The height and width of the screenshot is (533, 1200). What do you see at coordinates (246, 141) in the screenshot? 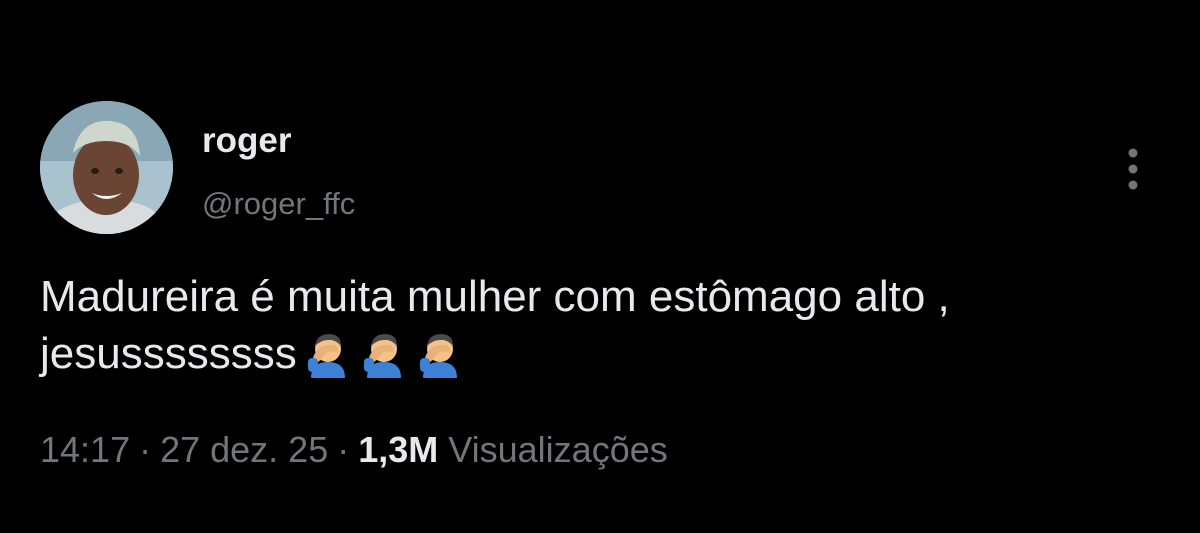
I see `author-display-name: roger` at bounding box center [246, 141].